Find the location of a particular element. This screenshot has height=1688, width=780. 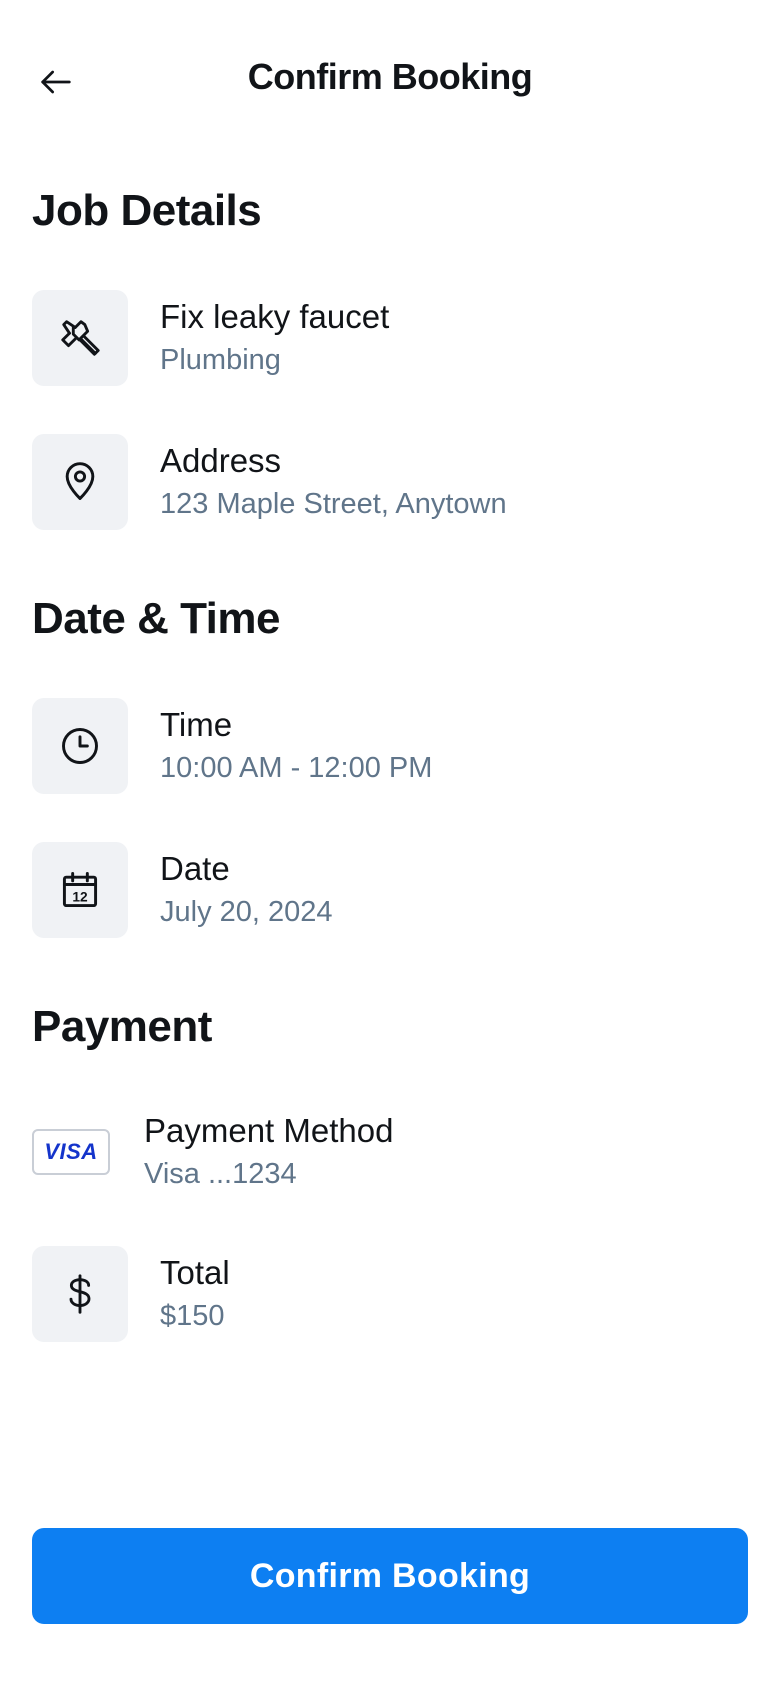

total-label: Total is located at coordinates (195, 1272).